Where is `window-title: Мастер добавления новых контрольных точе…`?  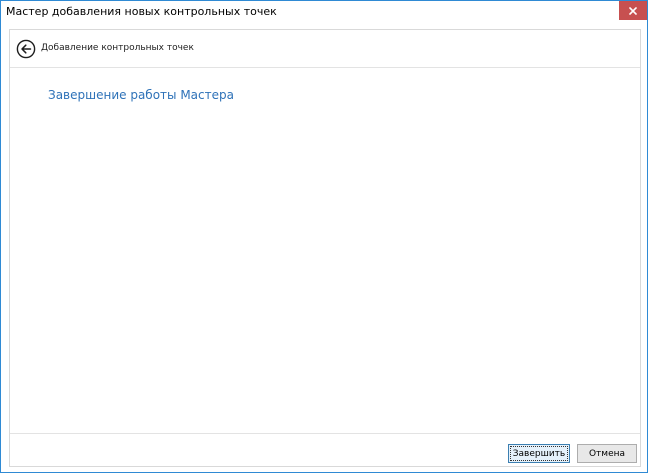
window-title: Мастер добавления новых контрольных точе… is located at coordinates (141, 11).